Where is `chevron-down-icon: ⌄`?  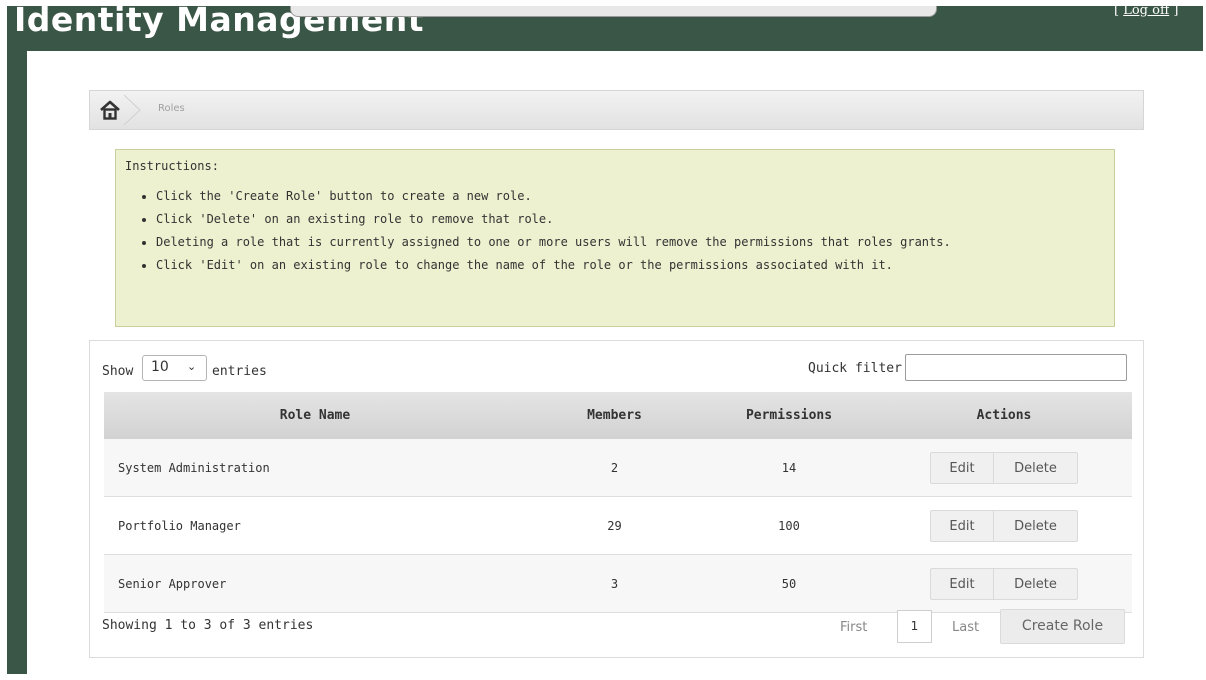 chevron-down-icon: ⌄ is located at coordinates (192, 366).